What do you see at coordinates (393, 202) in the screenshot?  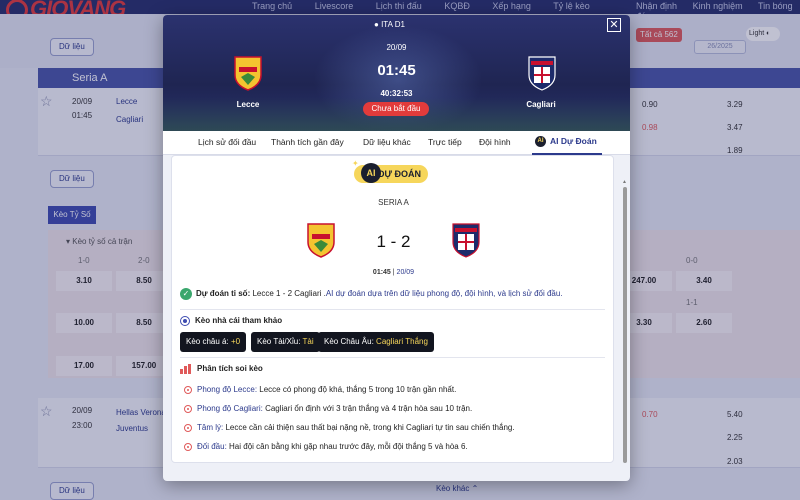 I see `league-name: SERIA A` at bounding box center [393, 202].